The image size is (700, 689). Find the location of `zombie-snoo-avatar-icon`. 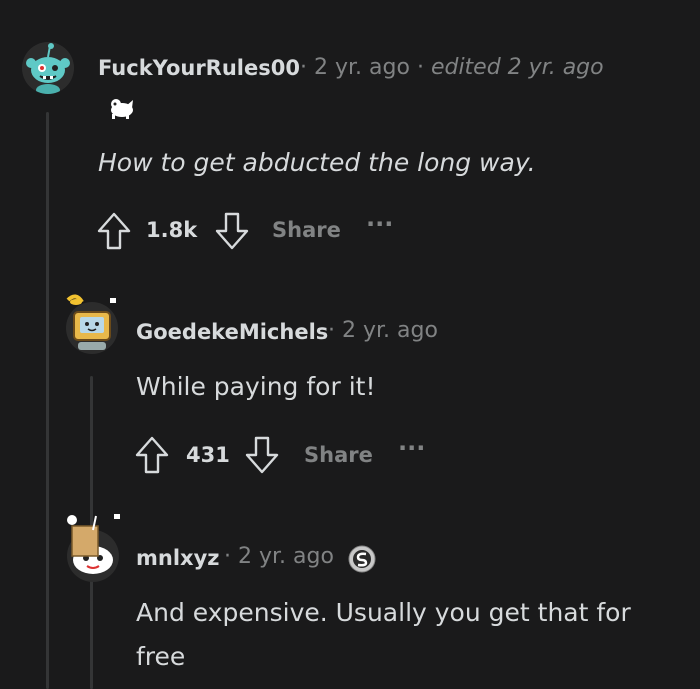

zombie-snoo-avatar-icon is located at coordinates (48, 68).